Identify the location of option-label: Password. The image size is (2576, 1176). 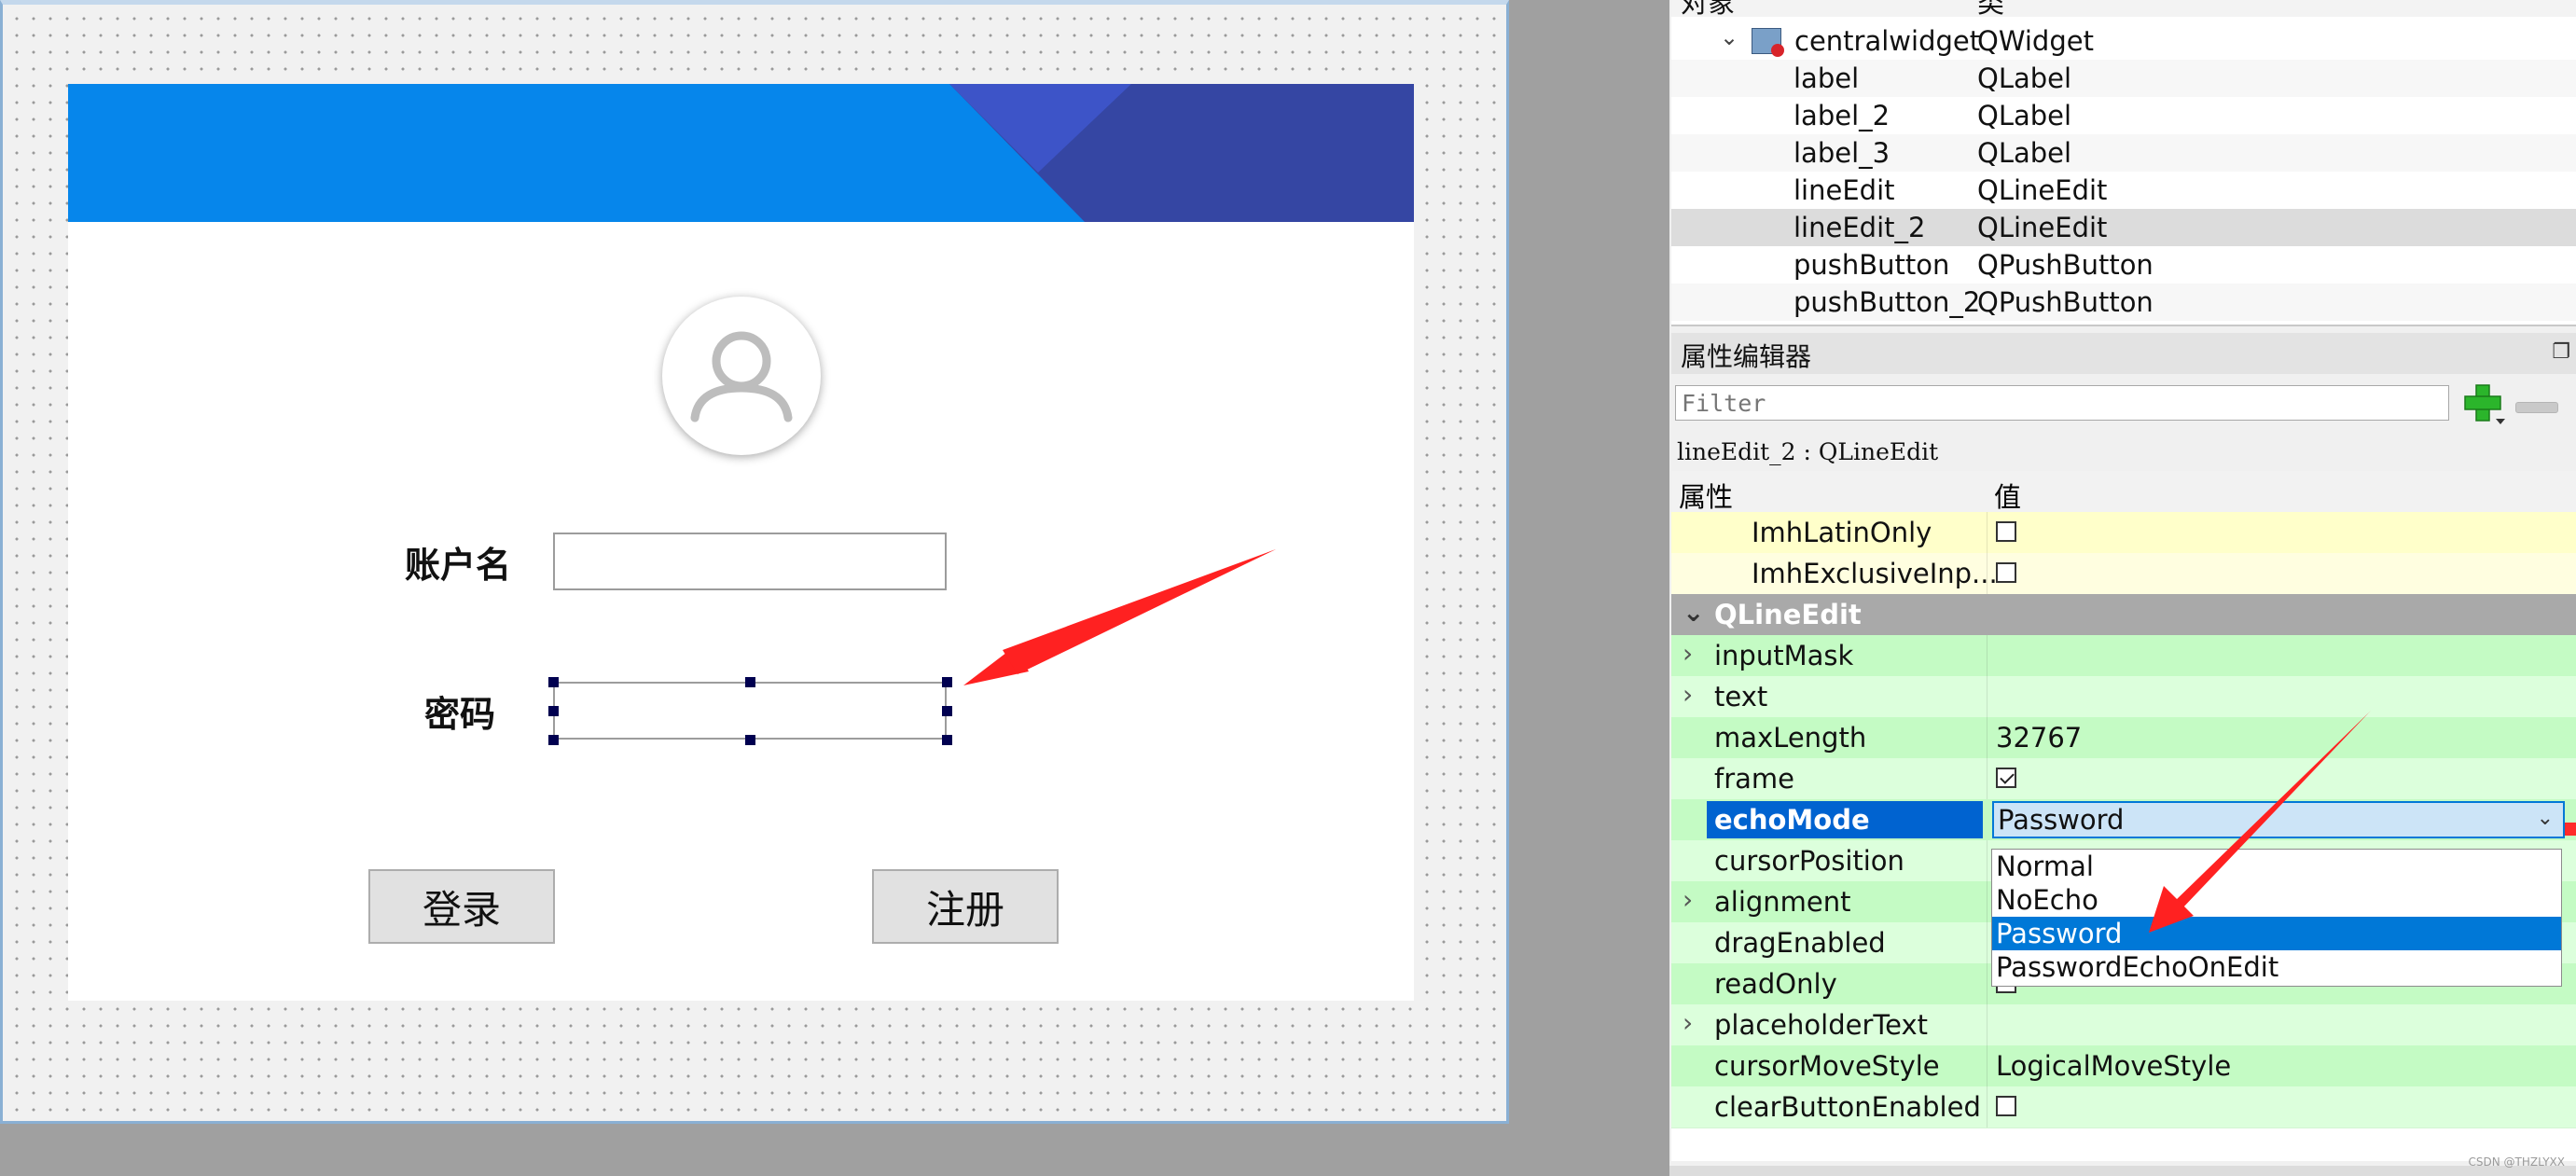
(2059, 933).